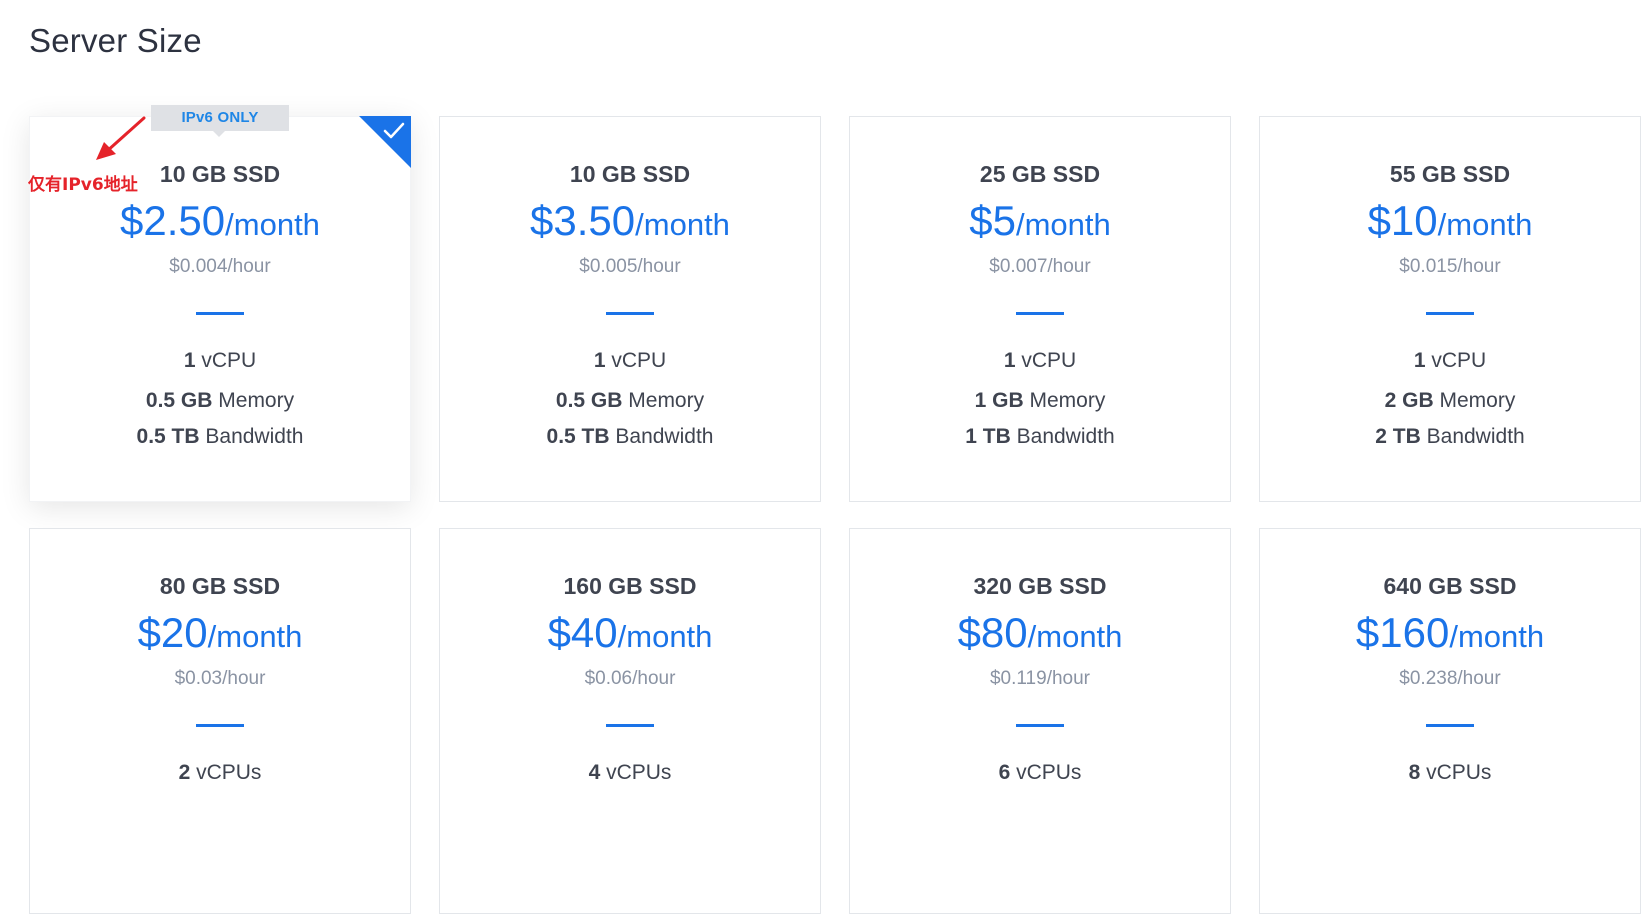  Describe the element at coordinates (385, 142) in the screenshot. I see `selected-check-marker` at that location.